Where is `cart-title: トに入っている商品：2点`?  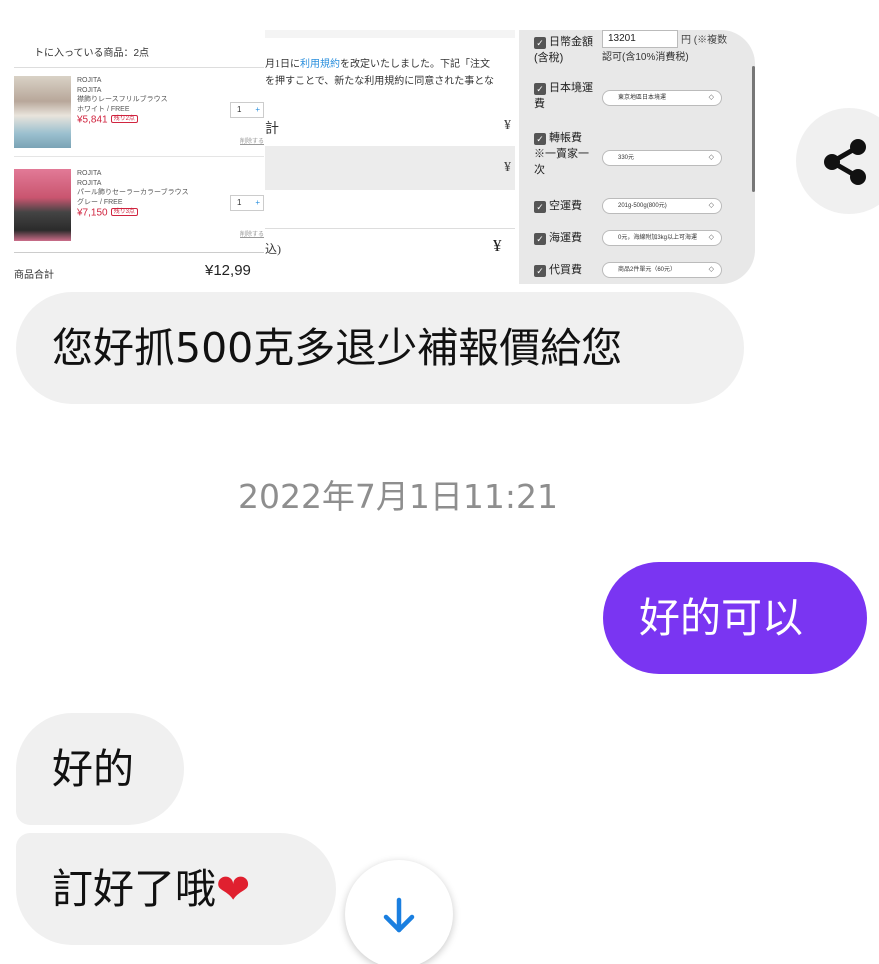
cart-title: トに入っている商品：2点 is located at coordinates (92, 53).